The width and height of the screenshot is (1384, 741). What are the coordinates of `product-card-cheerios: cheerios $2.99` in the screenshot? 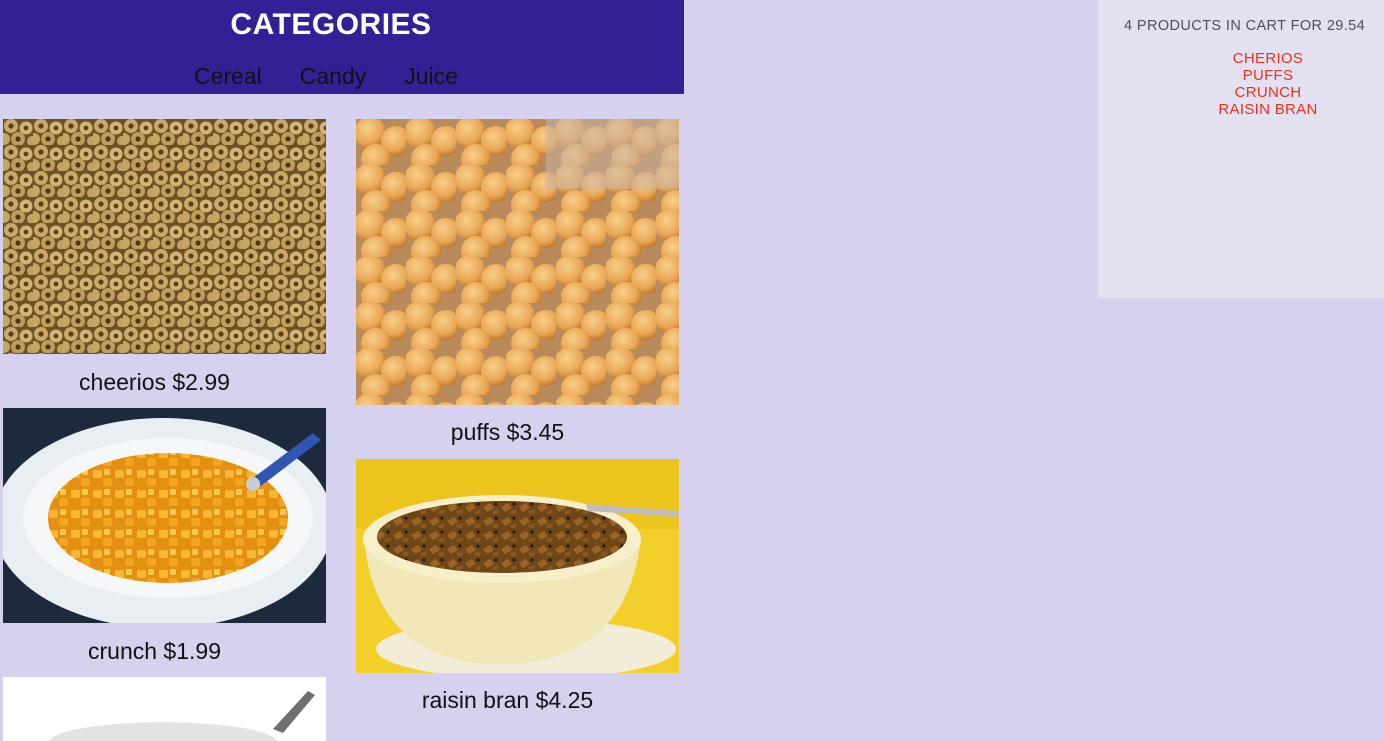 It's located at (164, 259).